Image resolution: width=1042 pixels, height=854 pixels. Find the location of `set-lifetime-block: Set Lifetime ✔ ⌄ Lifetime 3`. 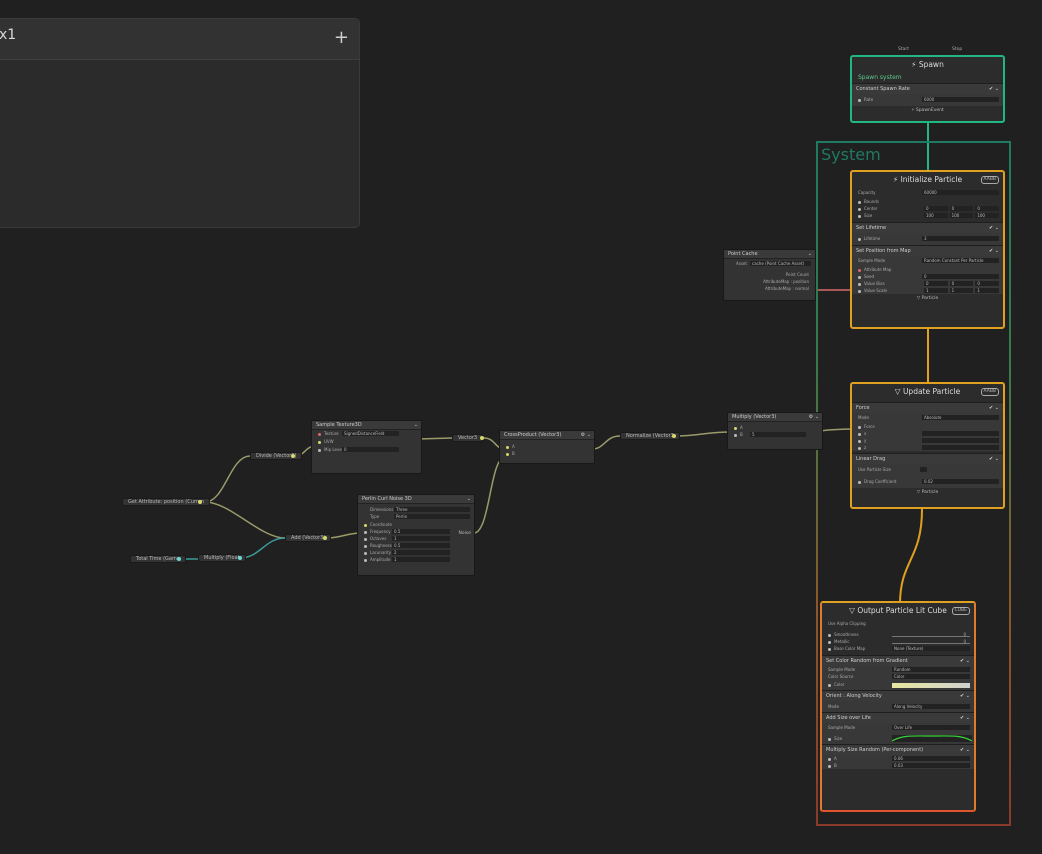

set-lifetime-block: Set Lifetime ✔ ⌄ Lifetime 3 is located at coordinates (927, 233).